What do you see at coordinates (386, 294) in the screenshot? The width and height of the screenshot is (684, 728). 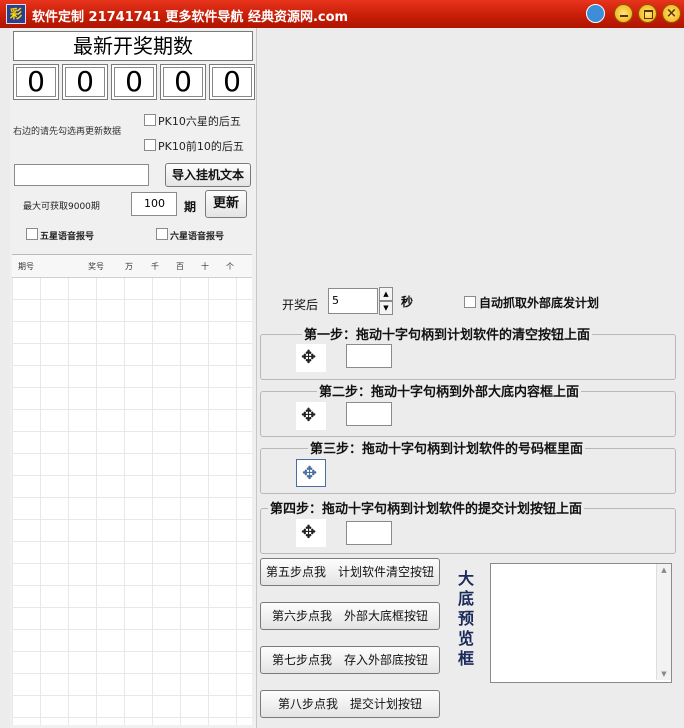 I see `spin-up-icon: ▲` at bounding box center [386, 294].